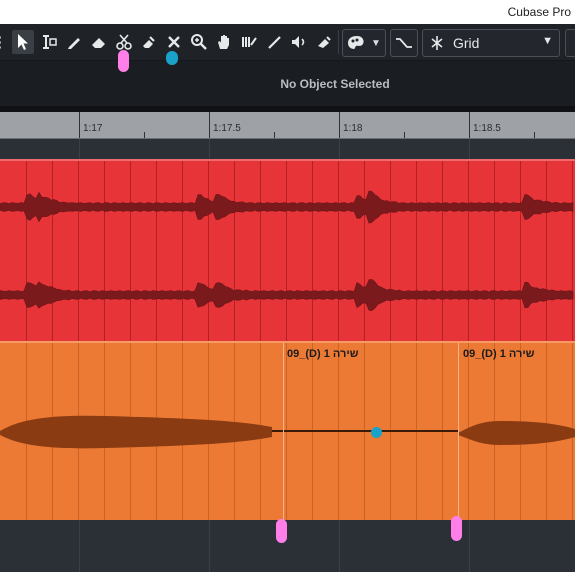 The width and height of the screenshot is (575, 572). Describe the element at coordinates (491, 43) in the screenshot. I see `snap-type-select: Grid ▼` at that location.